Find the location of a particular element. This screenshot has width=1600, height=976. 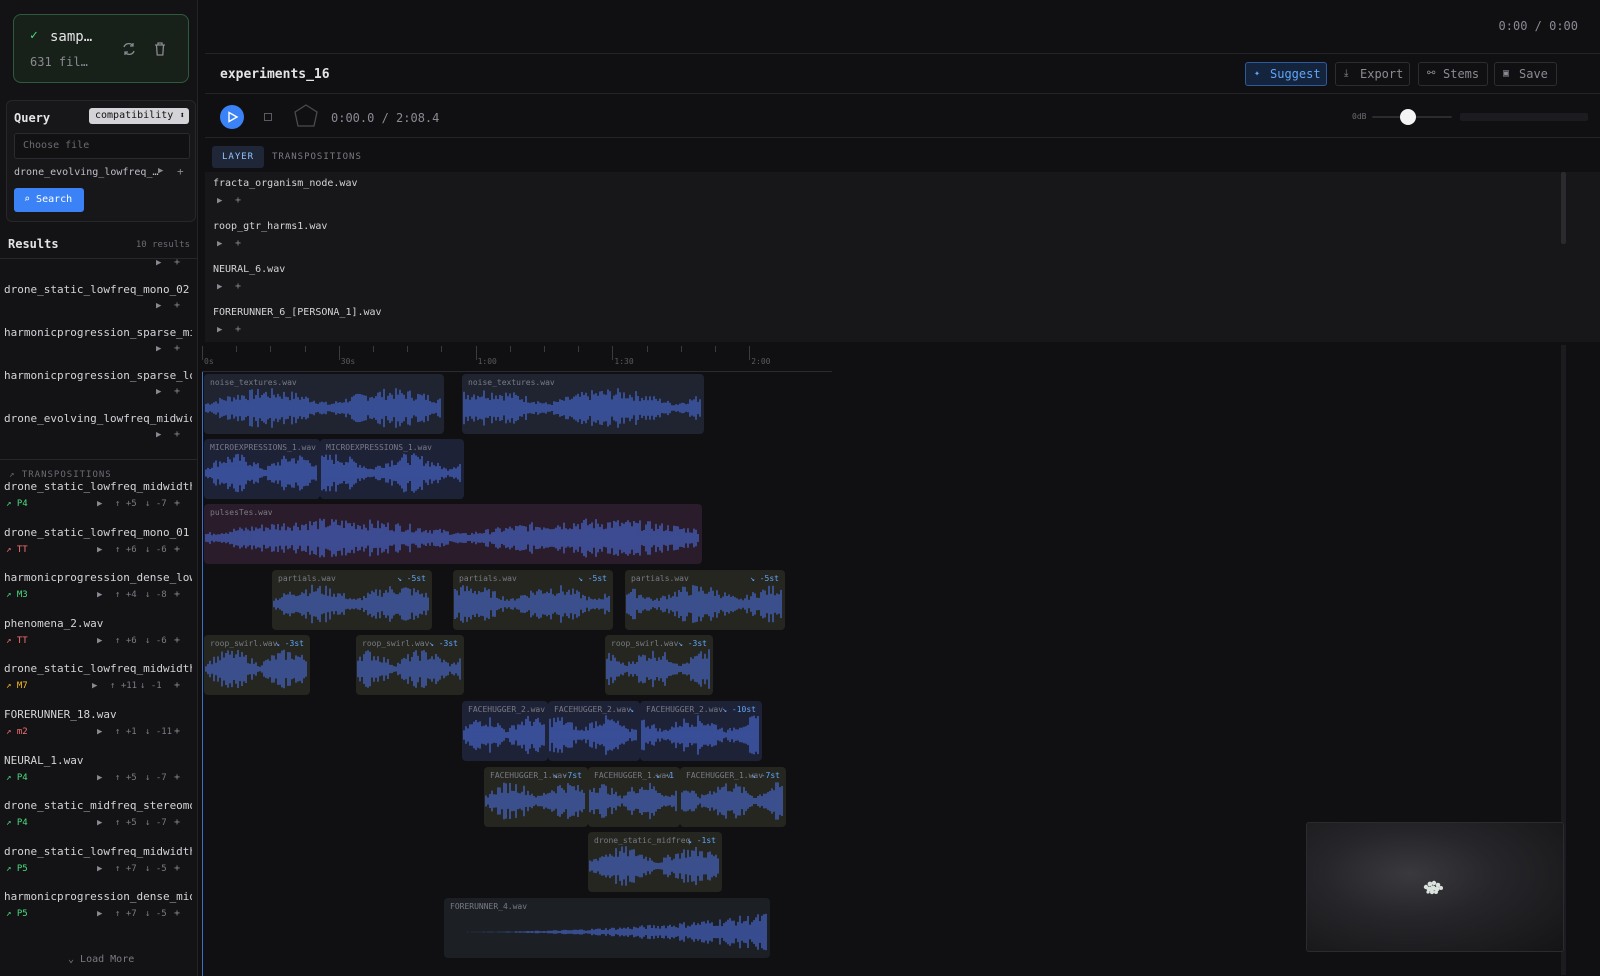

transposition-name: phenomena_2.wav is located at coordinates (98, 623).